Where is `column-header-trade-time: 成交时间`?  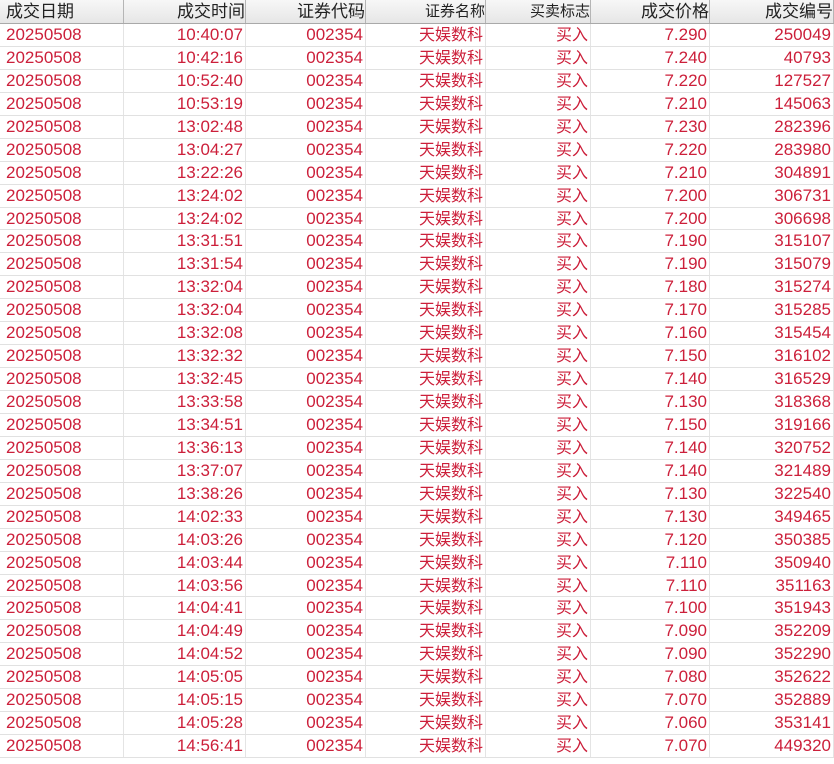 column-header-trade-time: 成交时间 is located at coordinates (185, 11).